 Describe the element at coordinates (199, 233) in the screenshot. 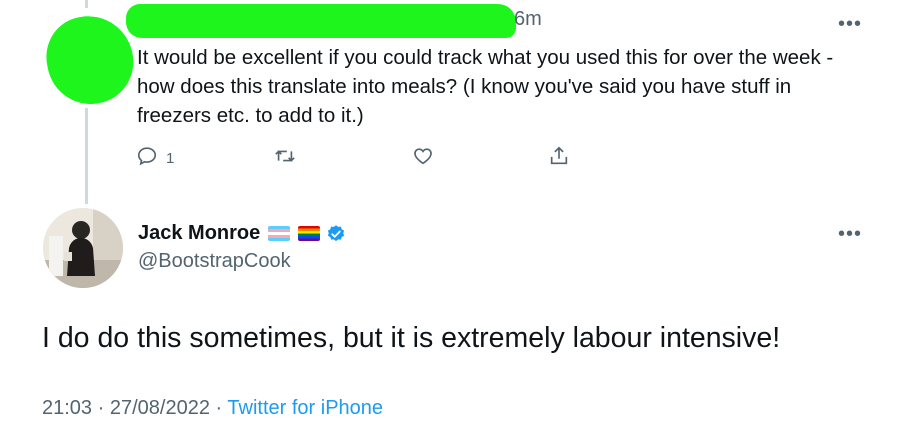

I see `author-name: Jack Monroe` at that location.